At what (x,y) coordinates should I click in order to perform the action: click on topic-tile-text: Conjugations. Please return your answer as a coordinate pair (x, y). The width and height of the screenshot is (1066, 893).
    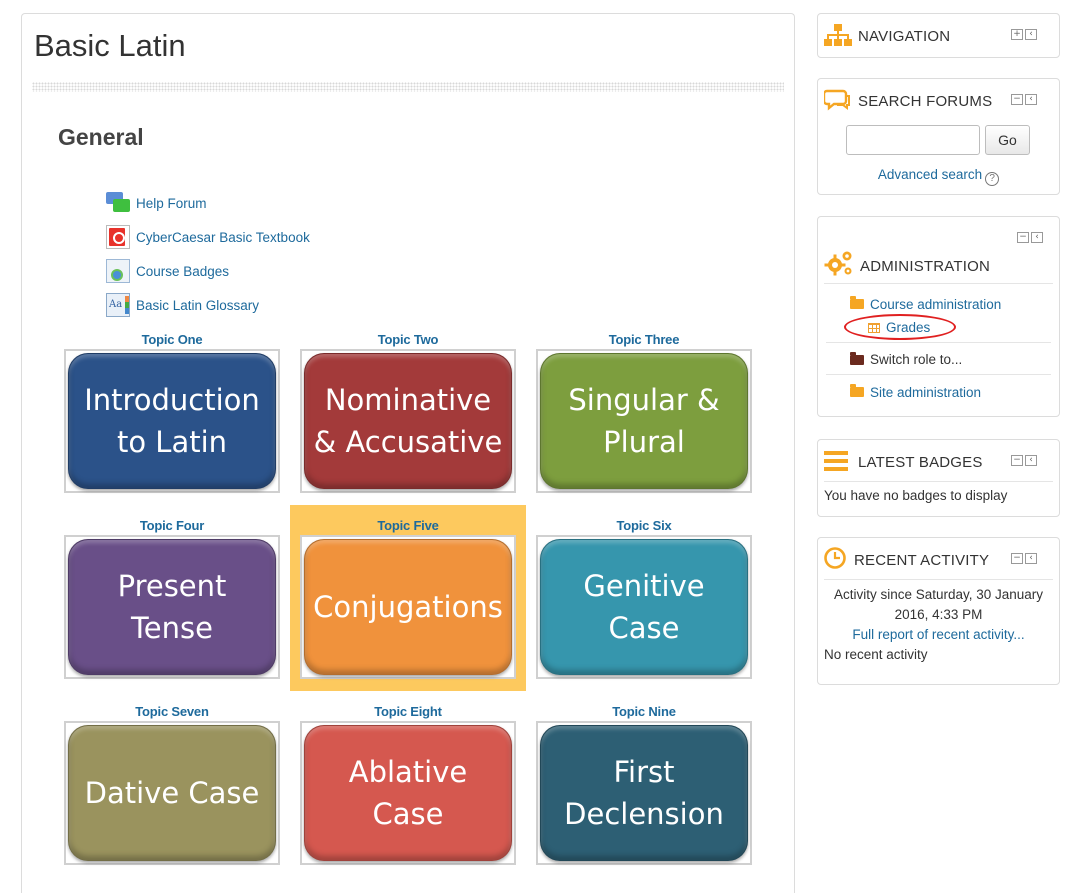
    Looking at the image, I should click on (408, 607).